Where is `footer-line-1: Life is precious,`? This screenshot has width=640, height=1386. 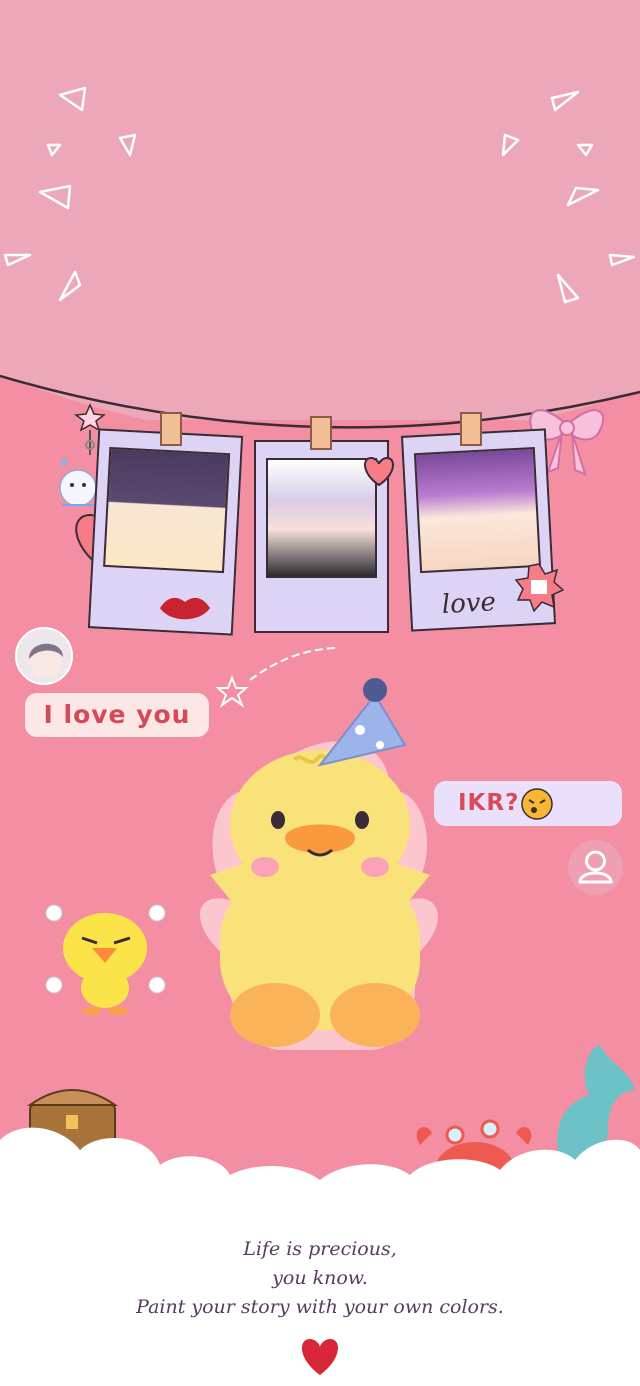 footer-line-1: Life is precious, is located at coordinates (320, 1249).